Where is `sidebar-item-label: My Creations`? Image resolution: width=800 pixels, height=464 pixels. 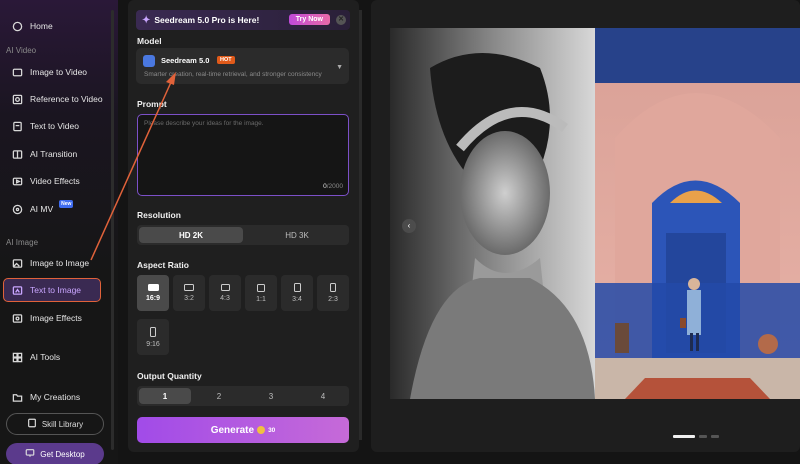 sidebar-item-label: My Creations is located at coordinates (55, 397).